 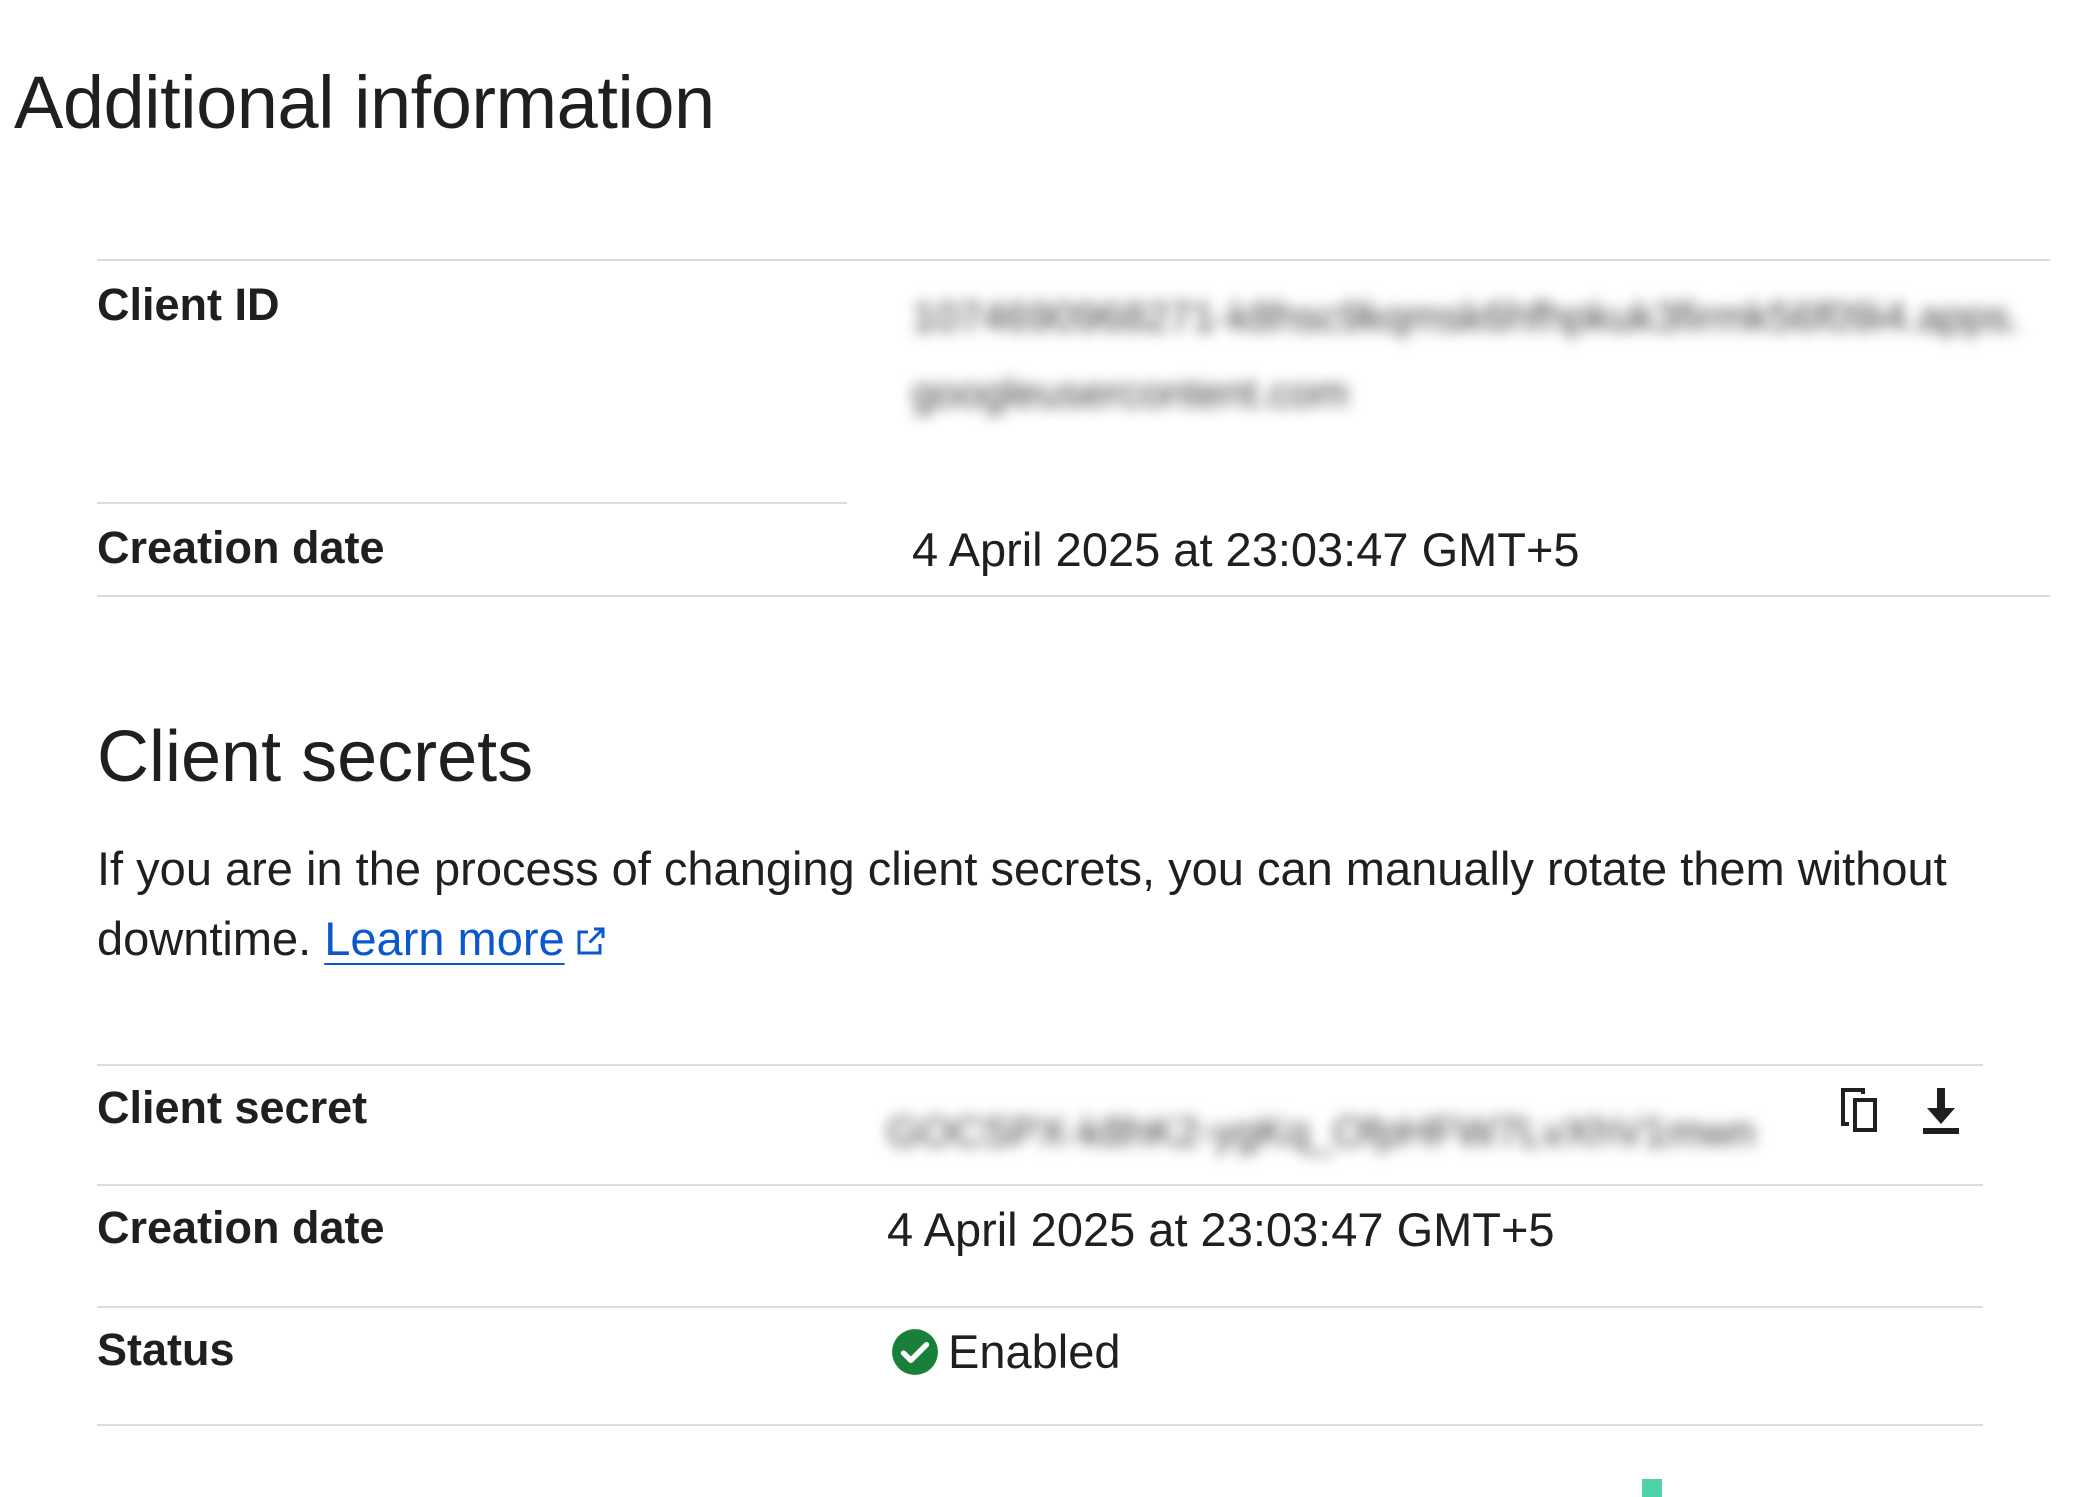 What do you see at coordinates (472, 503) in the screenshot?
I see `row-divider` at bounding box center [472, 503].